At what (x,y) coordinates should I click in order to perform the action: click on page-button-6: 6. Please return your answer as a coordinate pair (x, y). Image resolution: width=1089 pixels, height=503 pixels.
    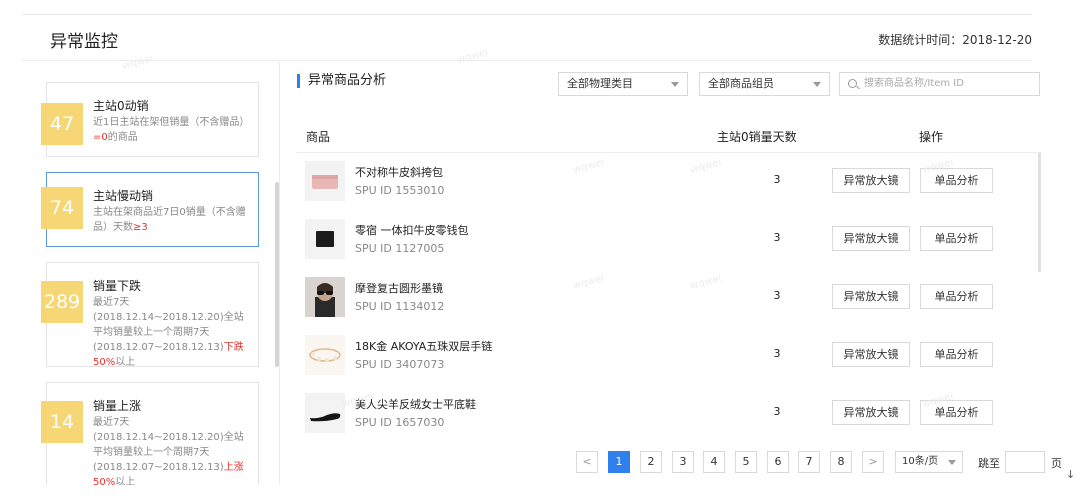
    Looking at the image, I should click on (778, 462).